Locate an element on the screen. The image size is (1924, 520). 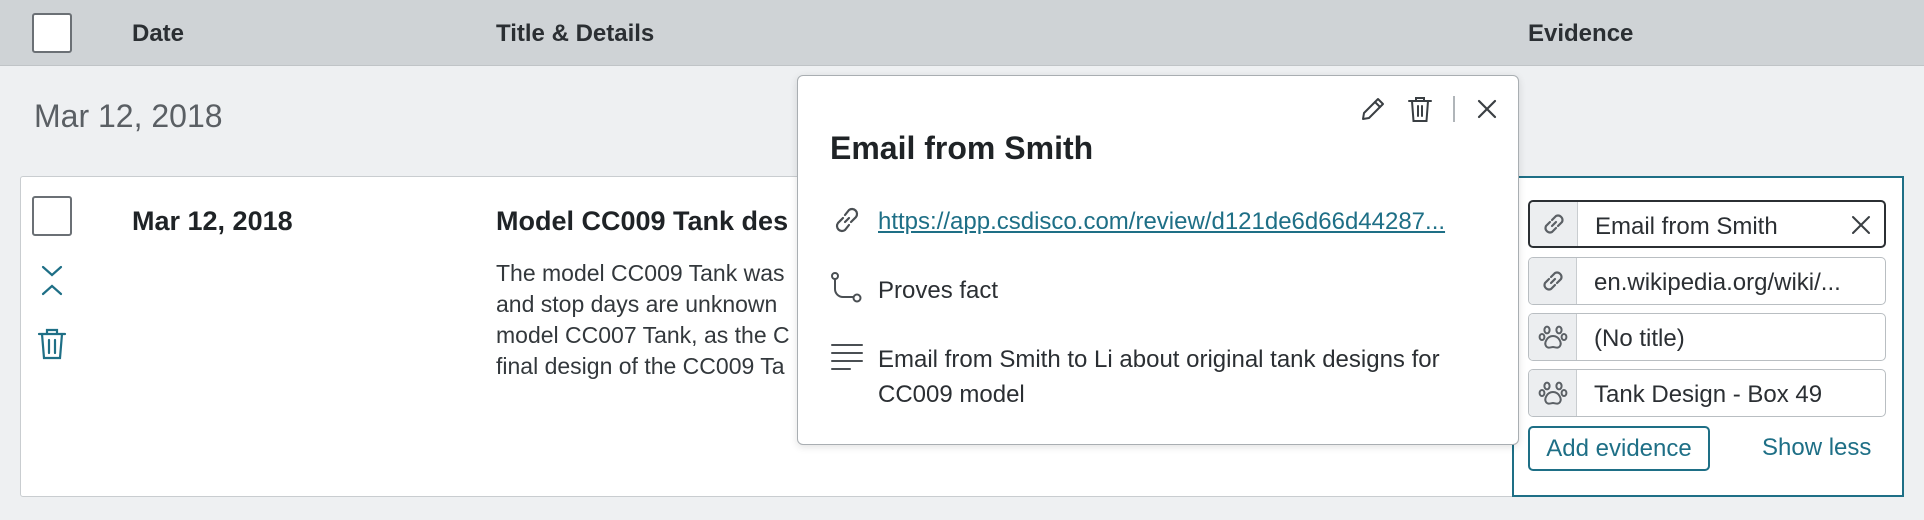
row-title: Model CC009 Tank des is located at coordinates (642, 221).